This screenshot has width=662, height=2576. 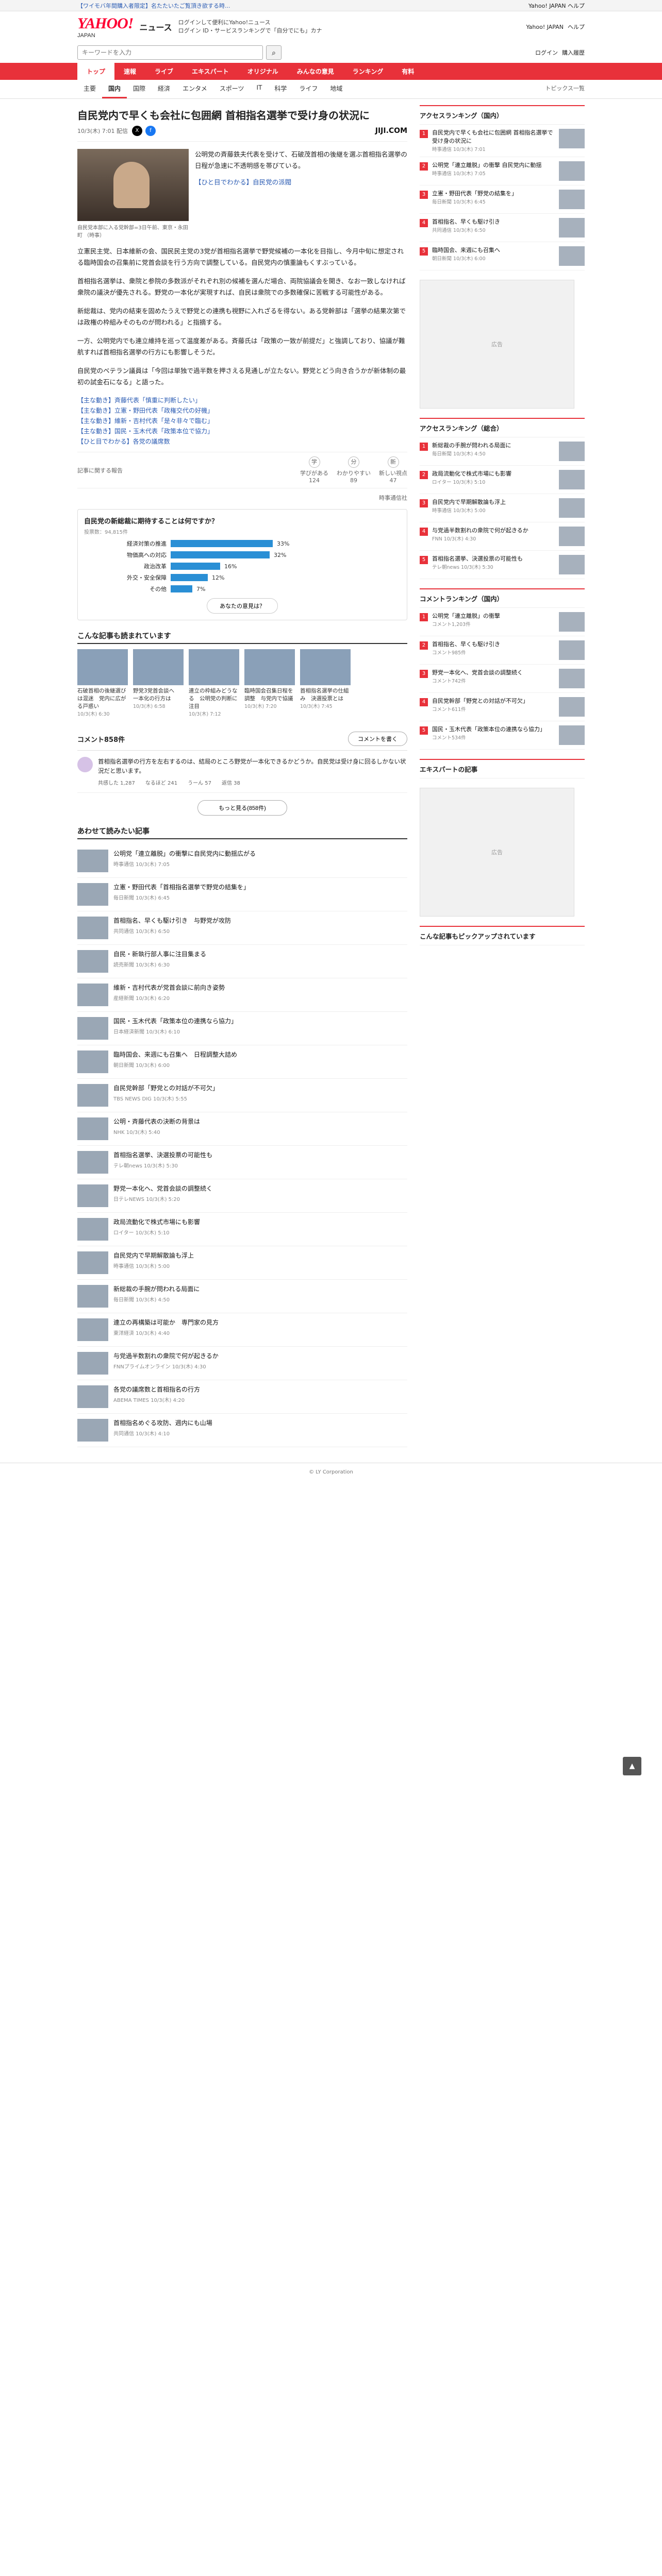 I want to click on ranking-item: 1 公明党「連立離脱」の衝撃 コメント1,203件, so click(x=502, y=622).